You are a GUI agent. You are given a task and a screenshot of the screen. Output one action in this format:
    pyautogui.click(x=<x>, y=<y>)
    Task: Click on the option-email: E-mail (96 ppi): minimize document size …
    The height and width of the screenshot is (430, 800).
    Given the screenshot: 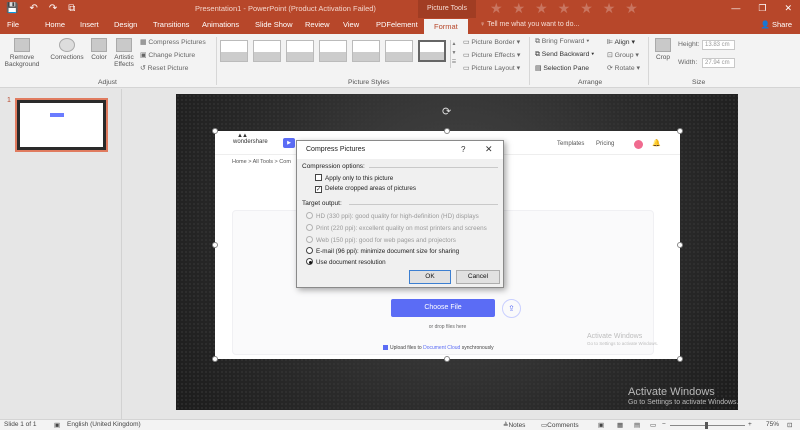 What is the action you would take?
    pyautogui.click(x=382, y=251)
    